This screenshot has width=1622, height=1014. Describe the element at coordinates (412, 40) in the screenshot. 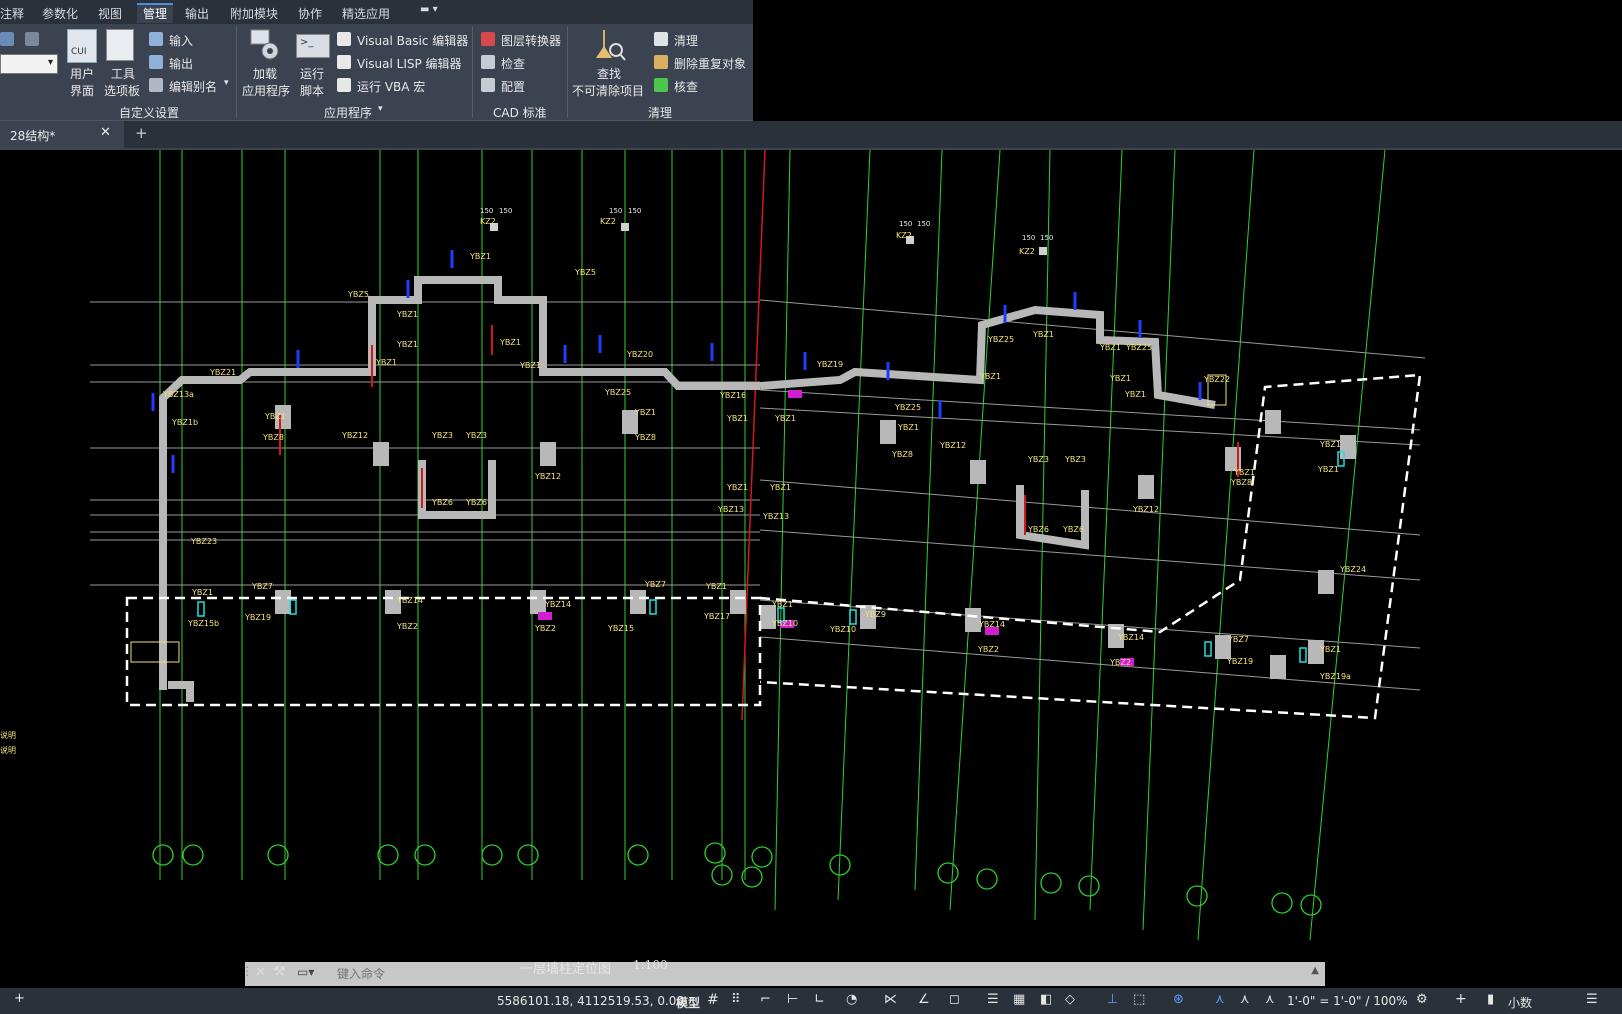

I see `vb-editor-button: Visual Basic 编辑器` at that location.